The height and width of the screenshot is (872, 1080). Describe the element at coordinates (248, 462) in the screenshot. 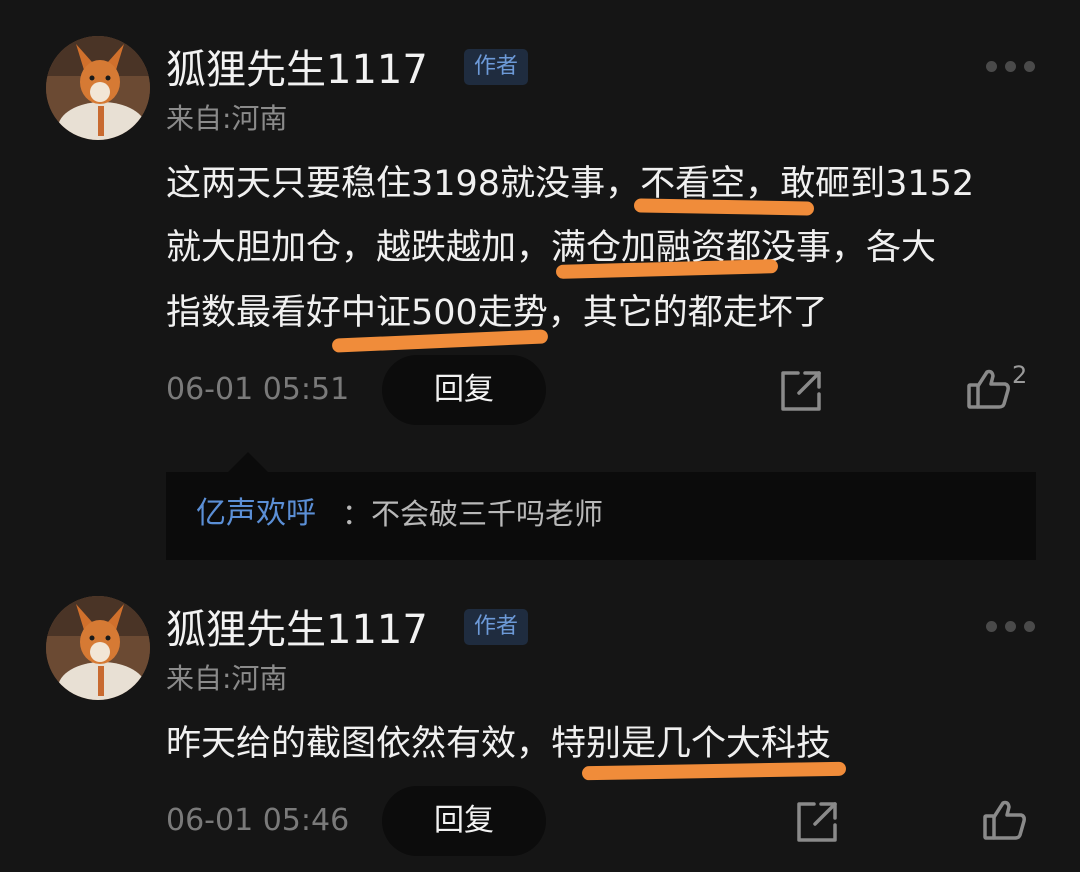

I see `reply-box-pointer` at that location.